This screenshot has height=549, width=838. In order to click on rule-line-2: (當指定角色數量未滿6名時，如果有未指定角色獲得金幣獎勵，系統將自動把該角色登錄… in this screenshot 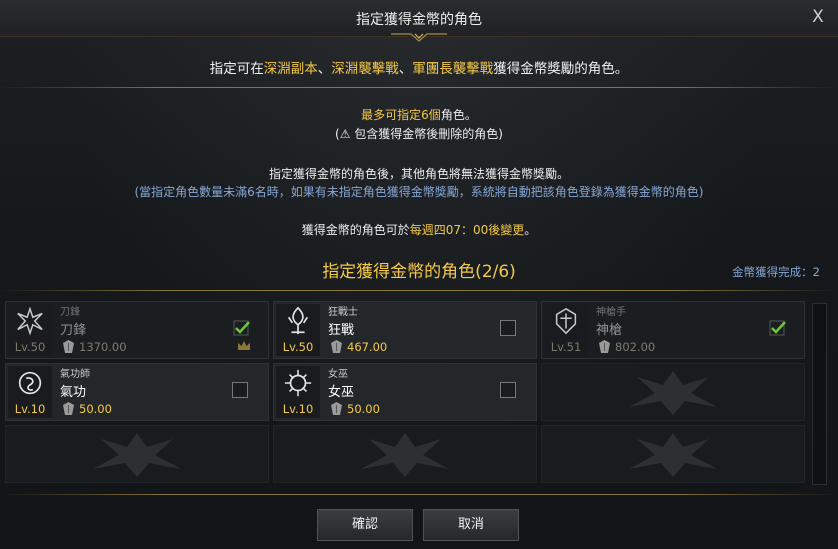, I will do `click(419, 192)`.